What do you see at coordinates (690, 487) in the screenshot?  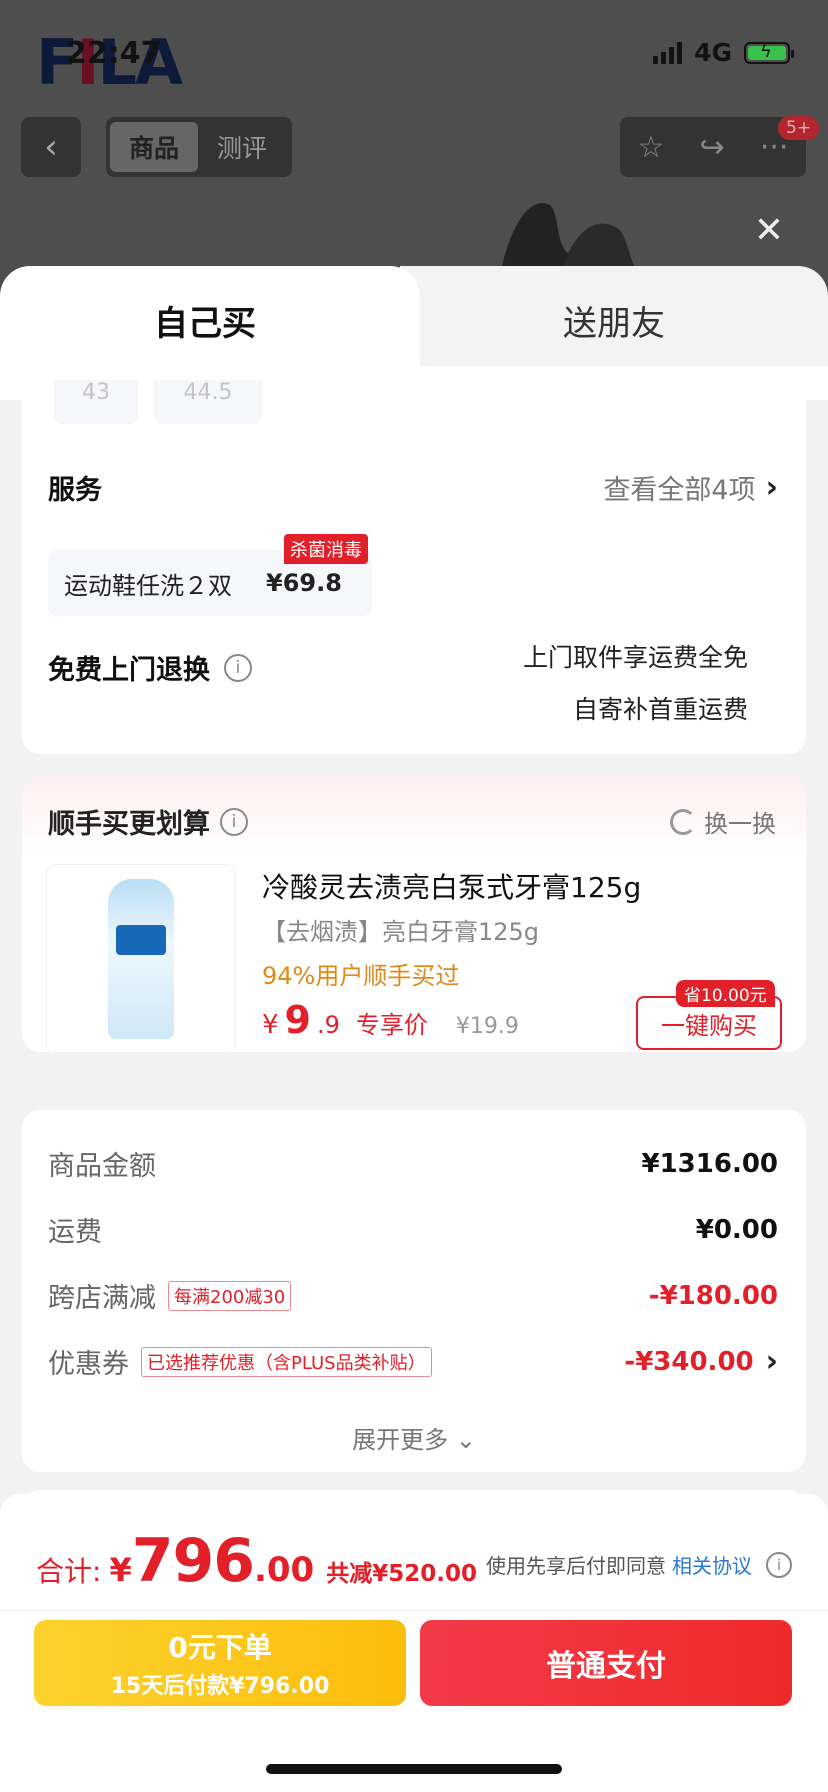 I see `service-view-all: 查看全部4项 ›` at bounding box center [690, 487].